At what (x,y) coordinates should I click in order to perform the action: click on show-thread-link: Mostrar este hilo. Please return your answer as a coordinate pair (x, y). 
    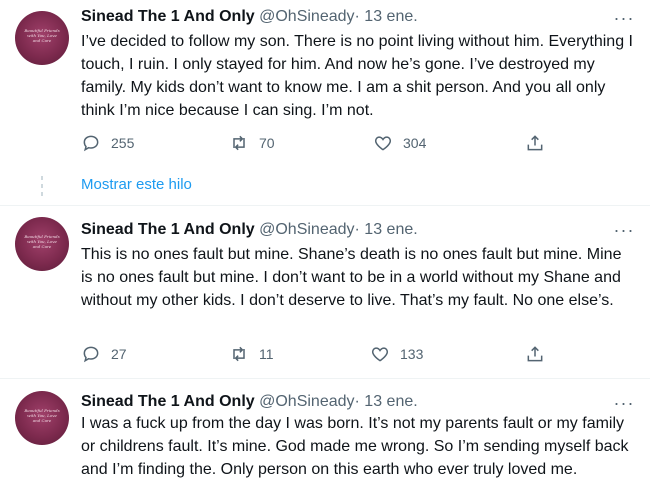
    Looking at the image, I should click on (136, 184).